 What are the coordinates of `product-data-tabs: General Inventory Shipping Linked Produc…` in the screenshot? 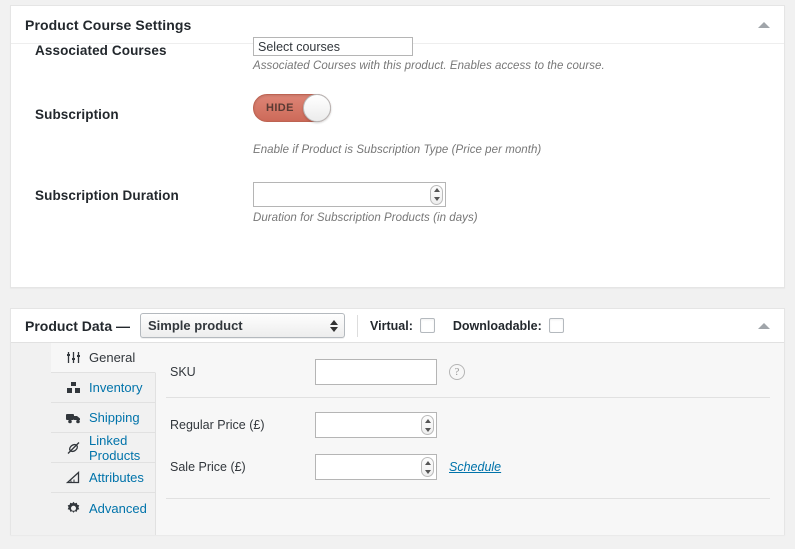 It's located at (83, 439).